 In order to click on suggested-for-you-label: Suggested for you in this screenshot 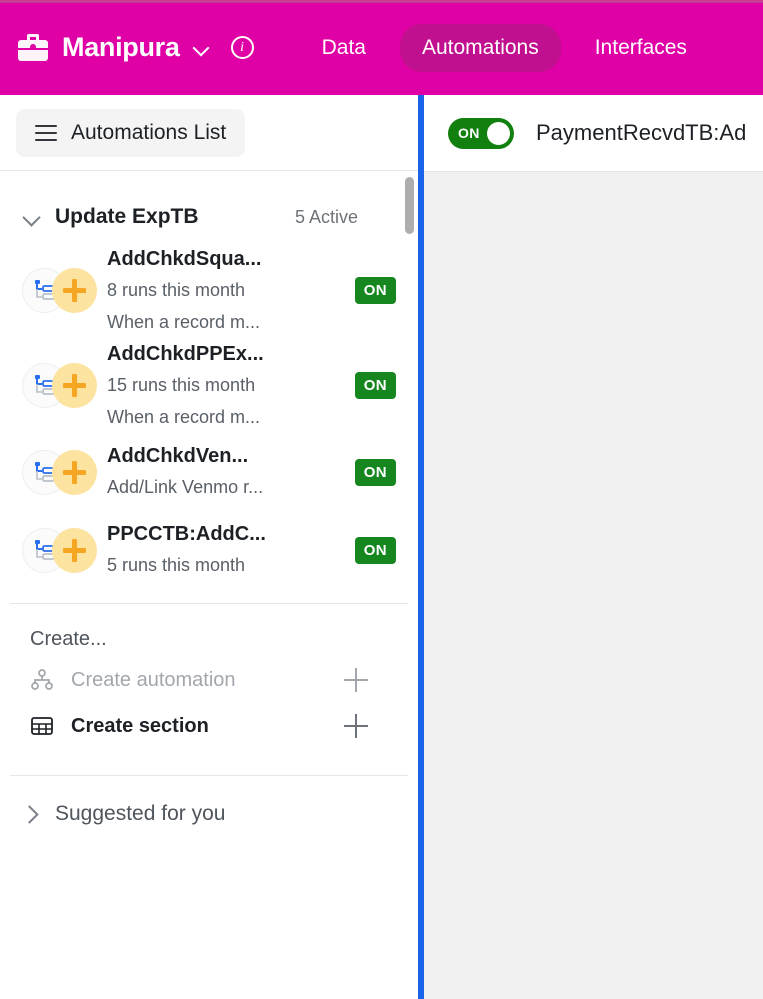, I will do `click(140, 813)`.